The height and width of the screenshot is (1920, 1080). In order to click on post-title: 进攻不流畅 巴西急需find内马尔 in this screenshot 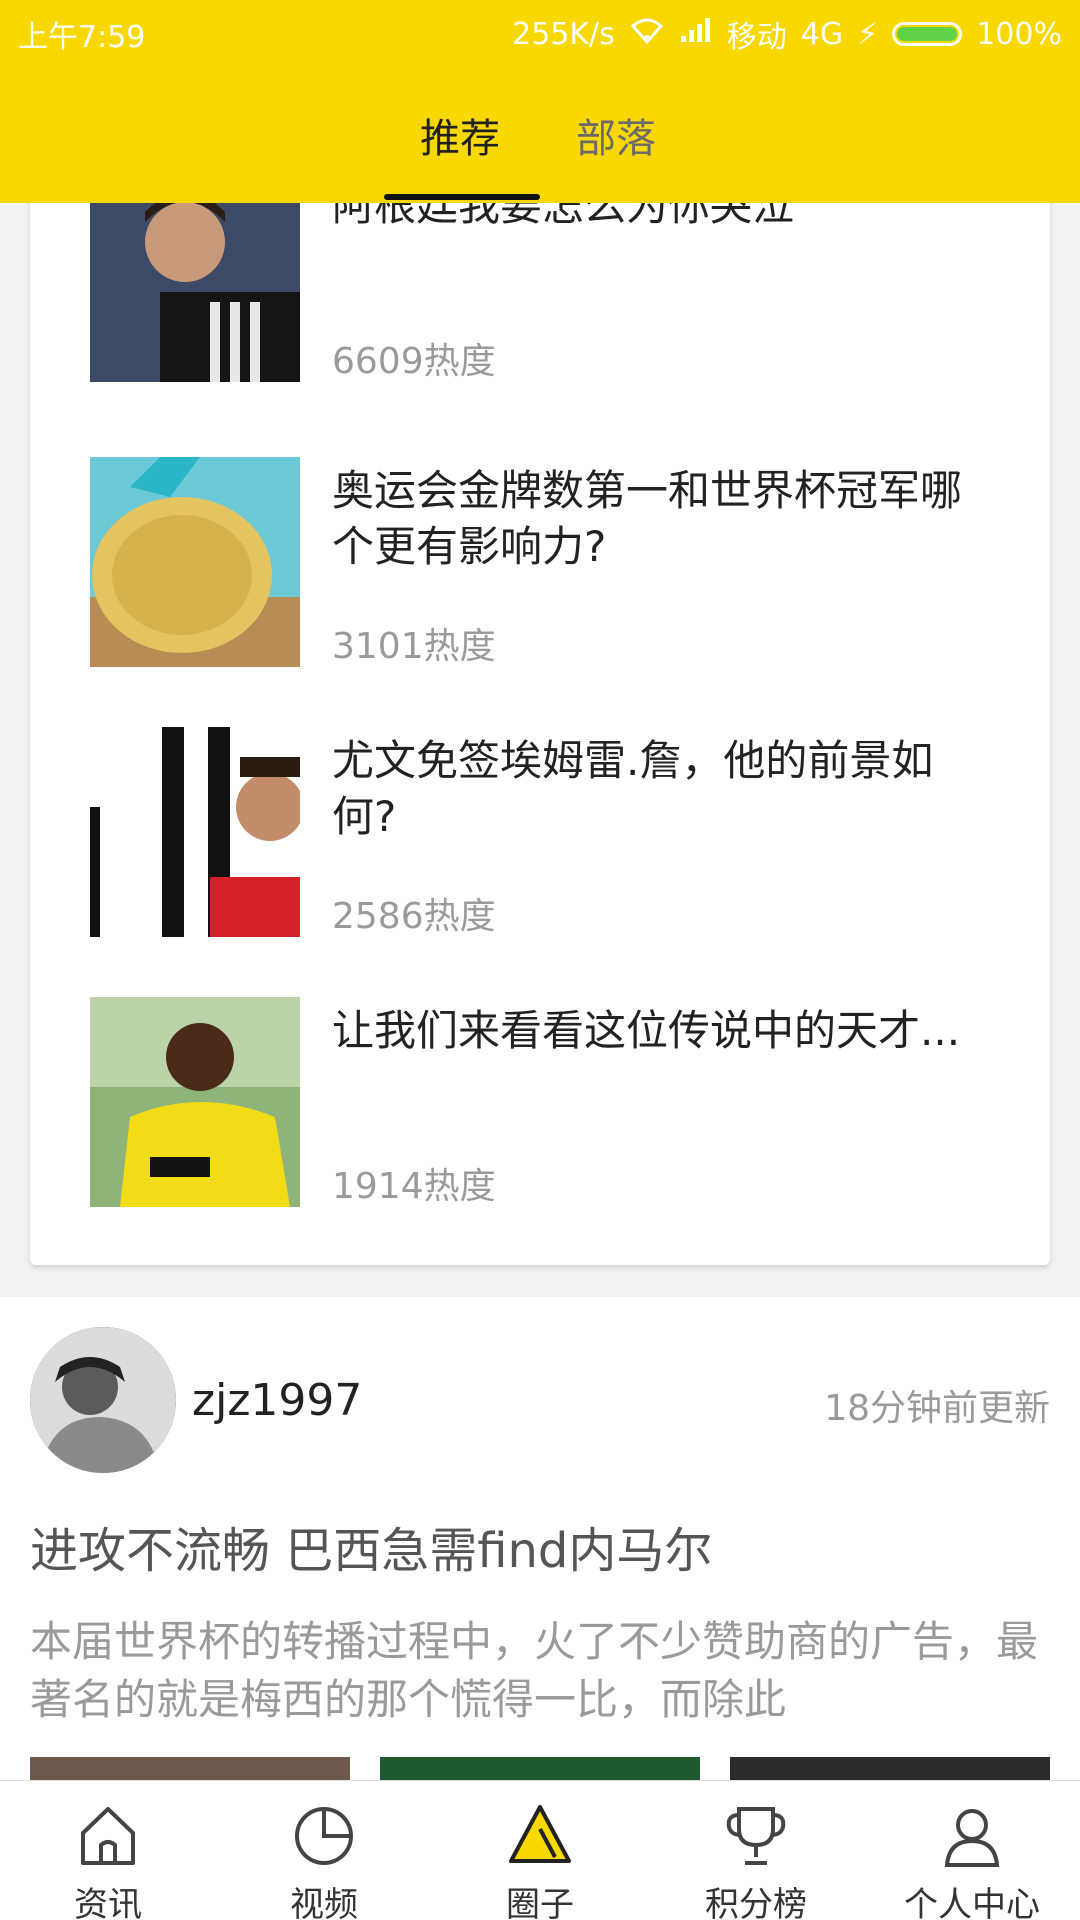, I will do `click(371, 1546)`.